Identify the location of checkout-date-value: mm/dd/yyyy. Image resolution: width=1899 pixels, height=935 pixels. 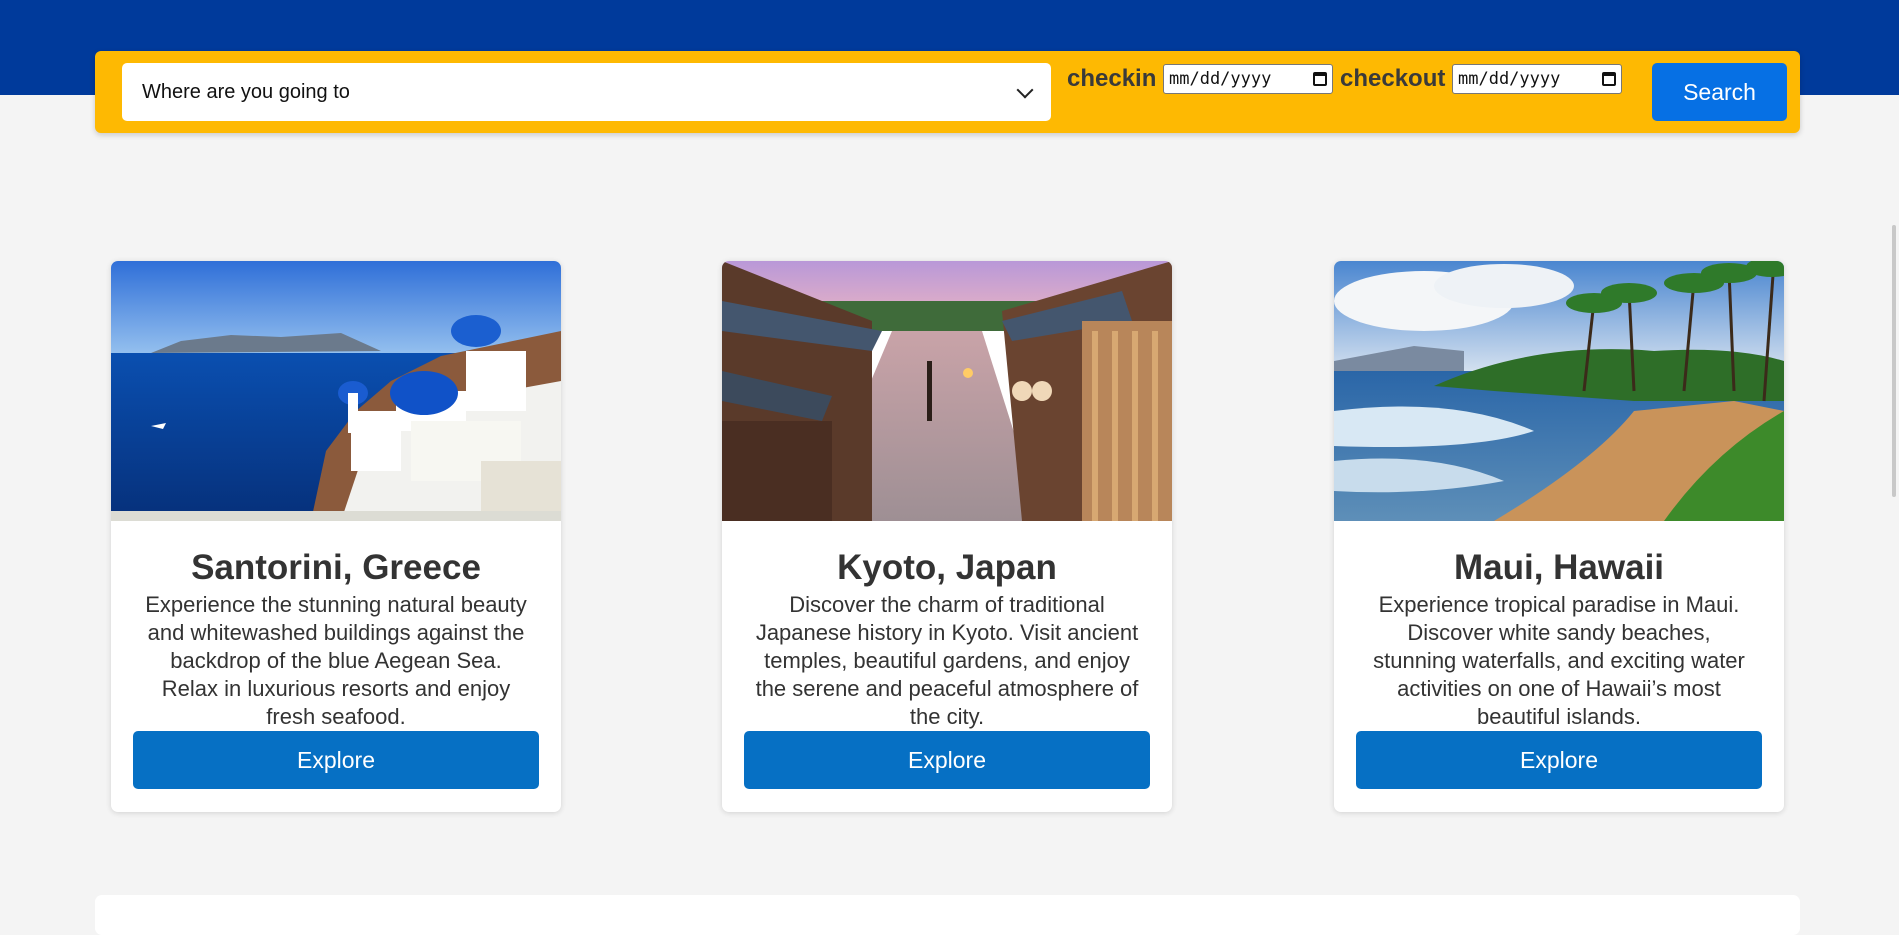
(1509, 79).